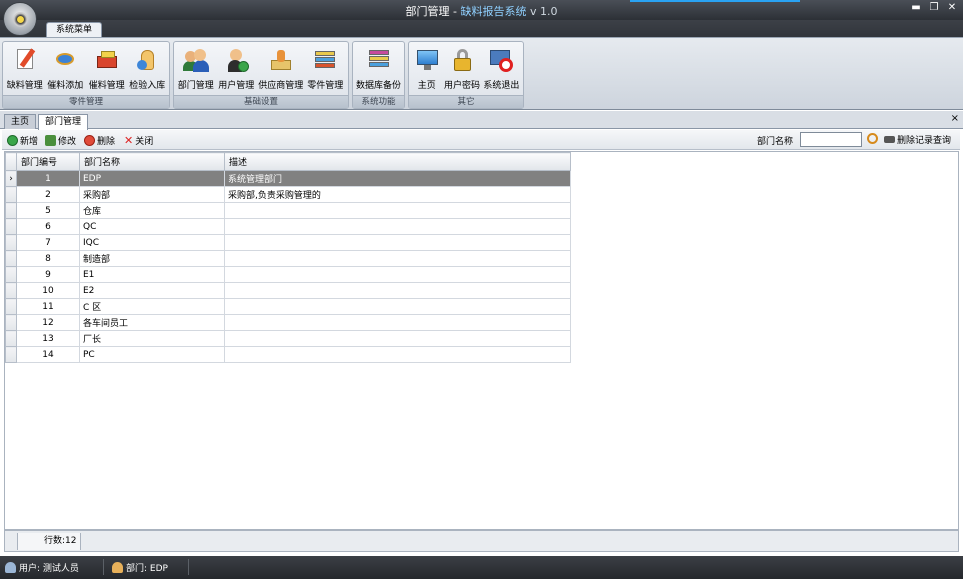  Describe the element at coordinates (48, 338) in the screenshot. I see `cell-id: 13` at that location.